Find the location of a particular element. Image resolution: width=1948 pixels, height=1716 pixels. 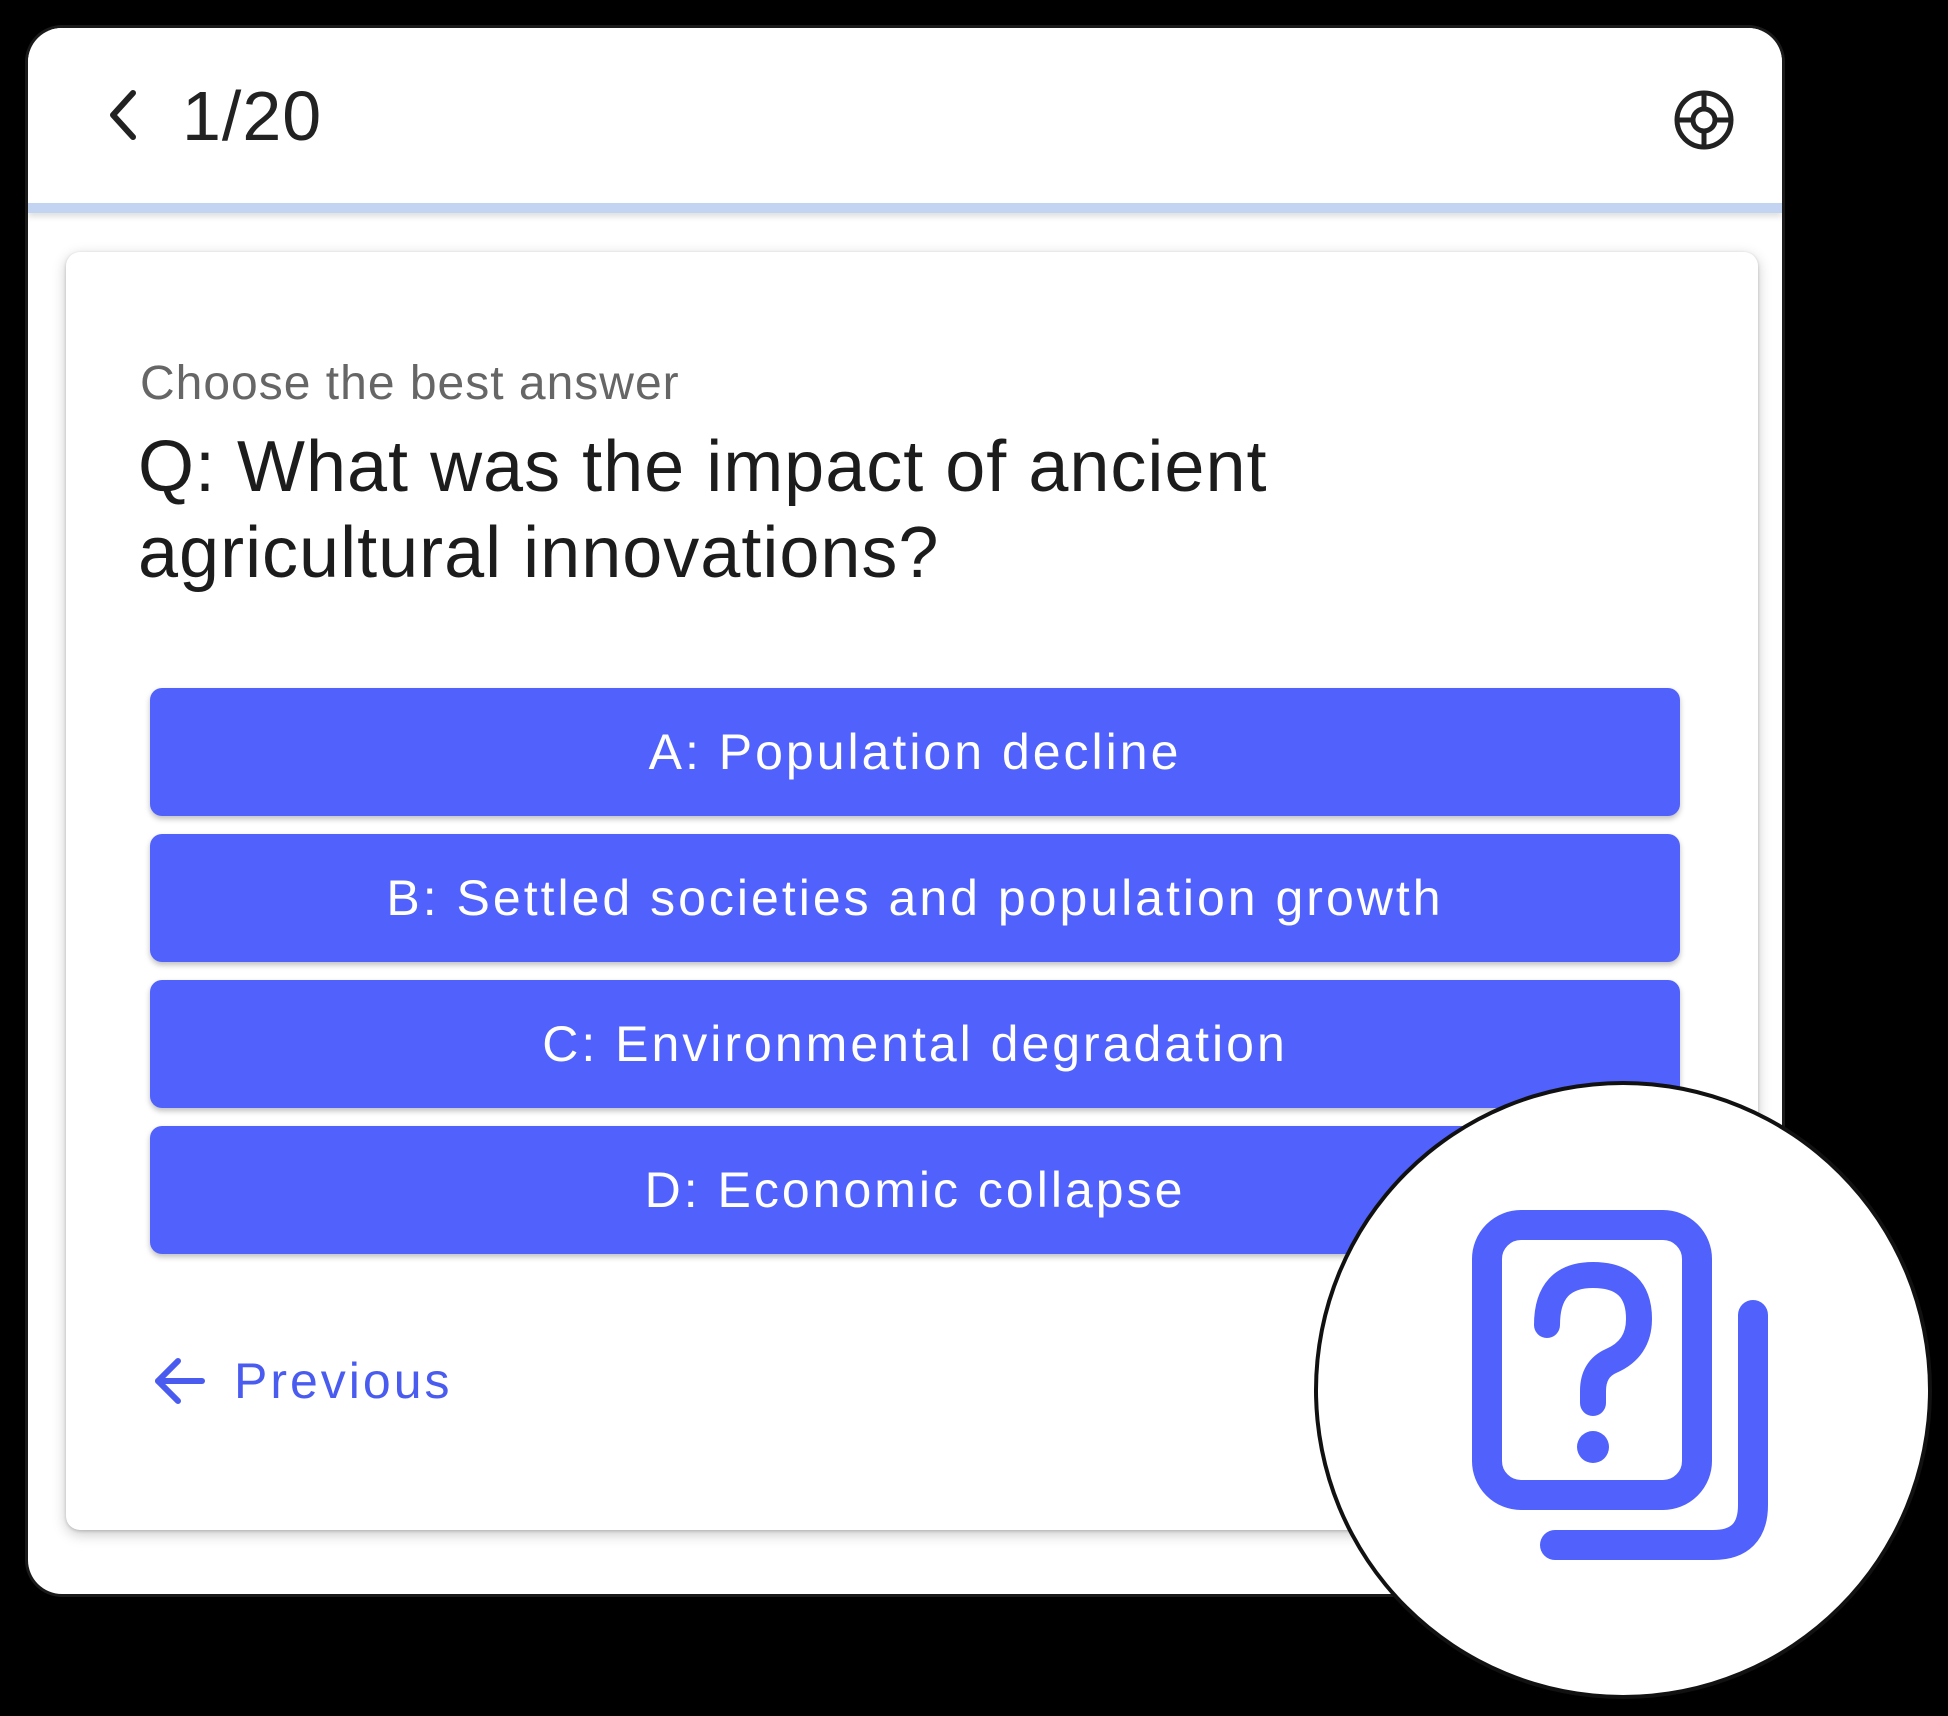

back-button is located at coordinates (123, 115).